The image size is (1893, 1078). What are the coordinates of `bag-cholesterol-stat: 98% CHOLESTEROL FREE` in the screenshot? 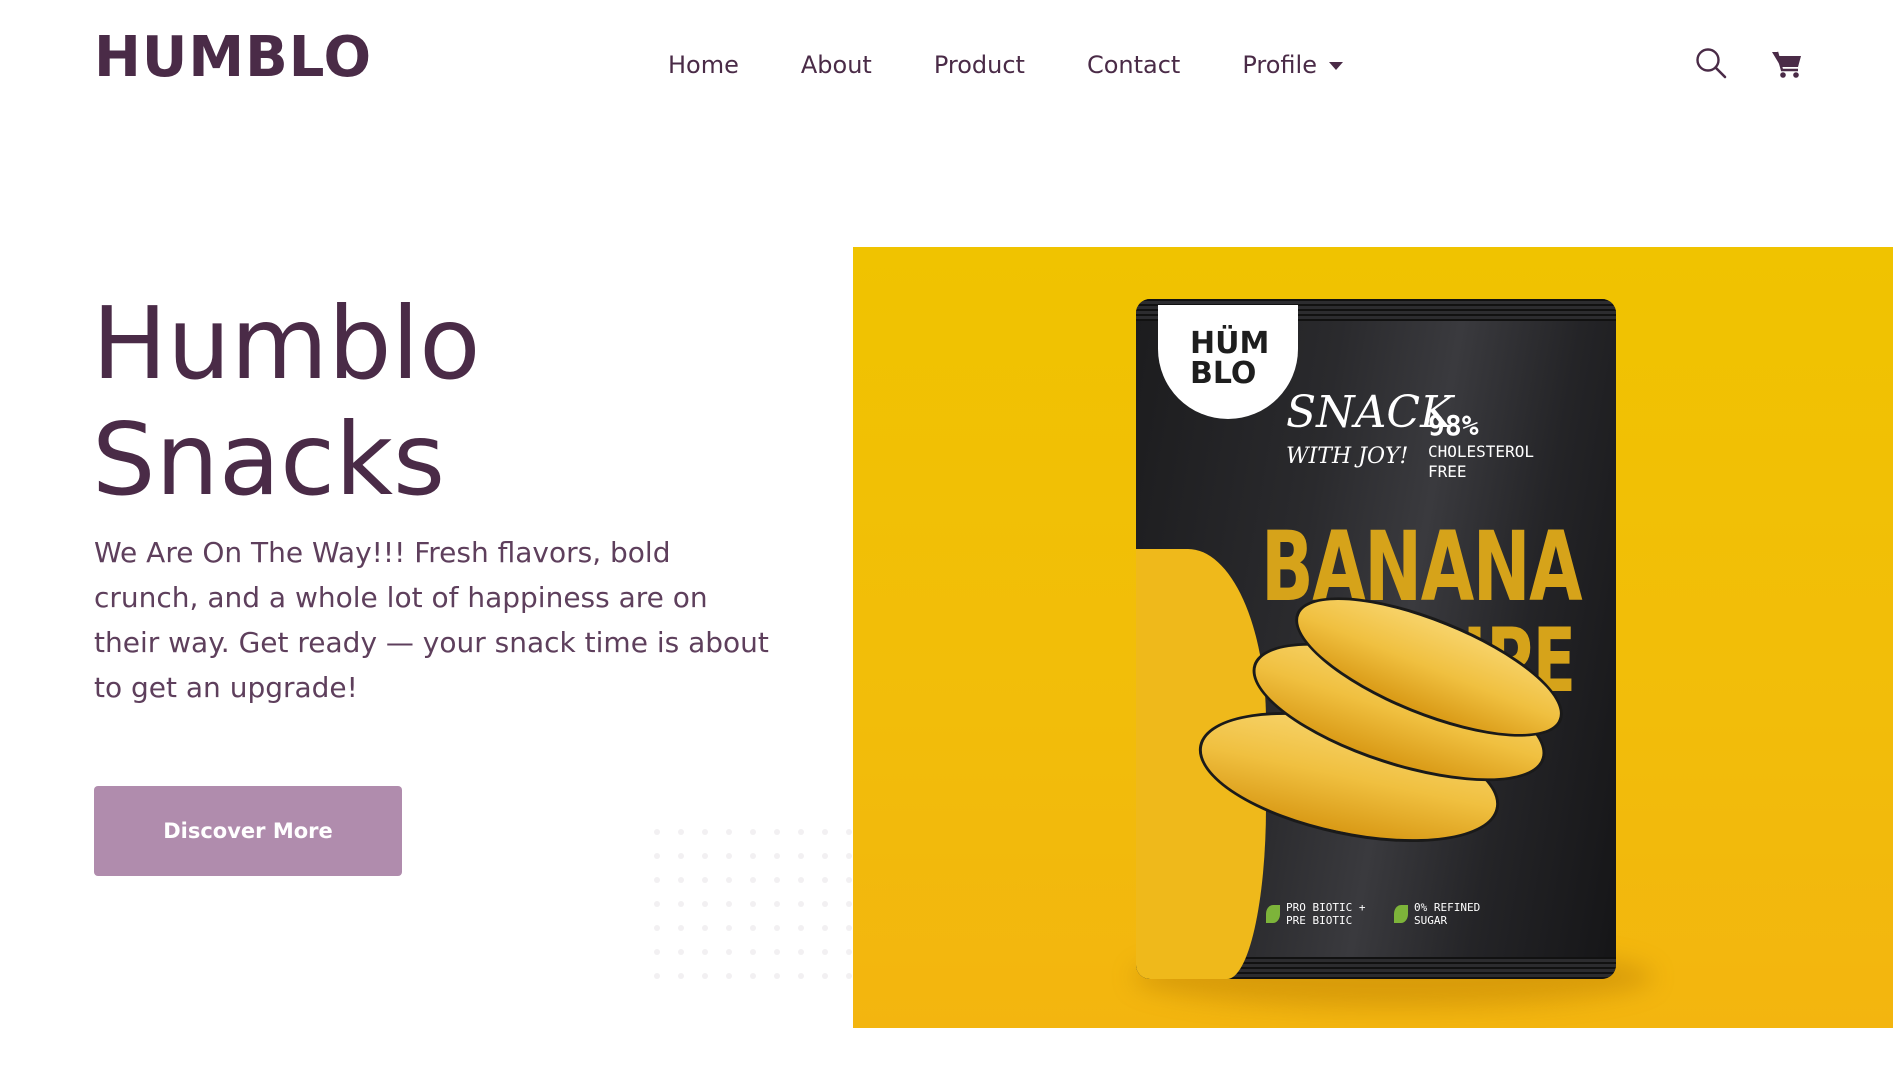 It's located at (1481, 445).